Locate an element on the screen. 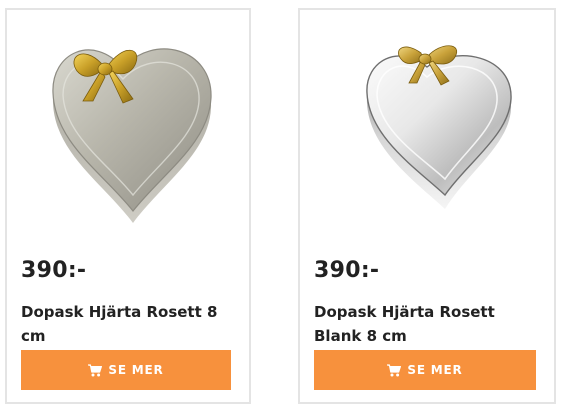  product-title: Dopask Hjärta Rosett Blank 8 cm is located at coordinates (427, 324).